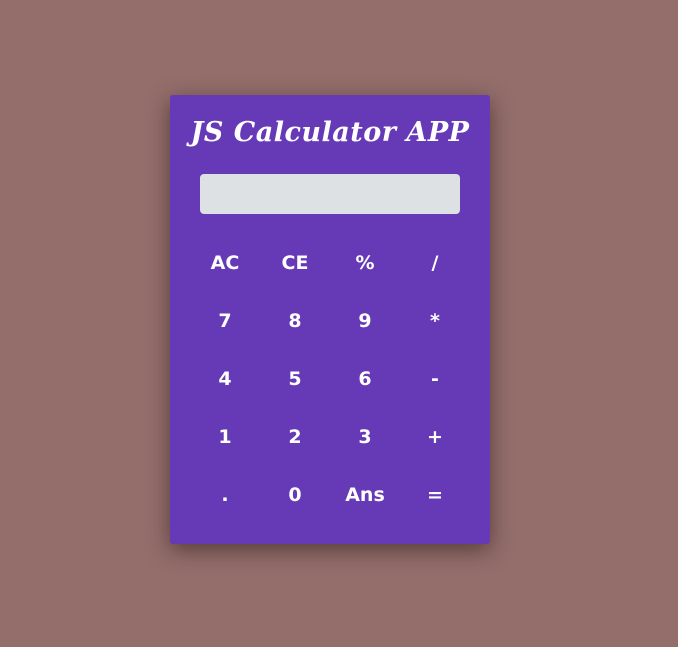  What do you see at coordinates (225, 379) in the screenshot?
I see `key-4: 4` at bounding box center [225, 379].